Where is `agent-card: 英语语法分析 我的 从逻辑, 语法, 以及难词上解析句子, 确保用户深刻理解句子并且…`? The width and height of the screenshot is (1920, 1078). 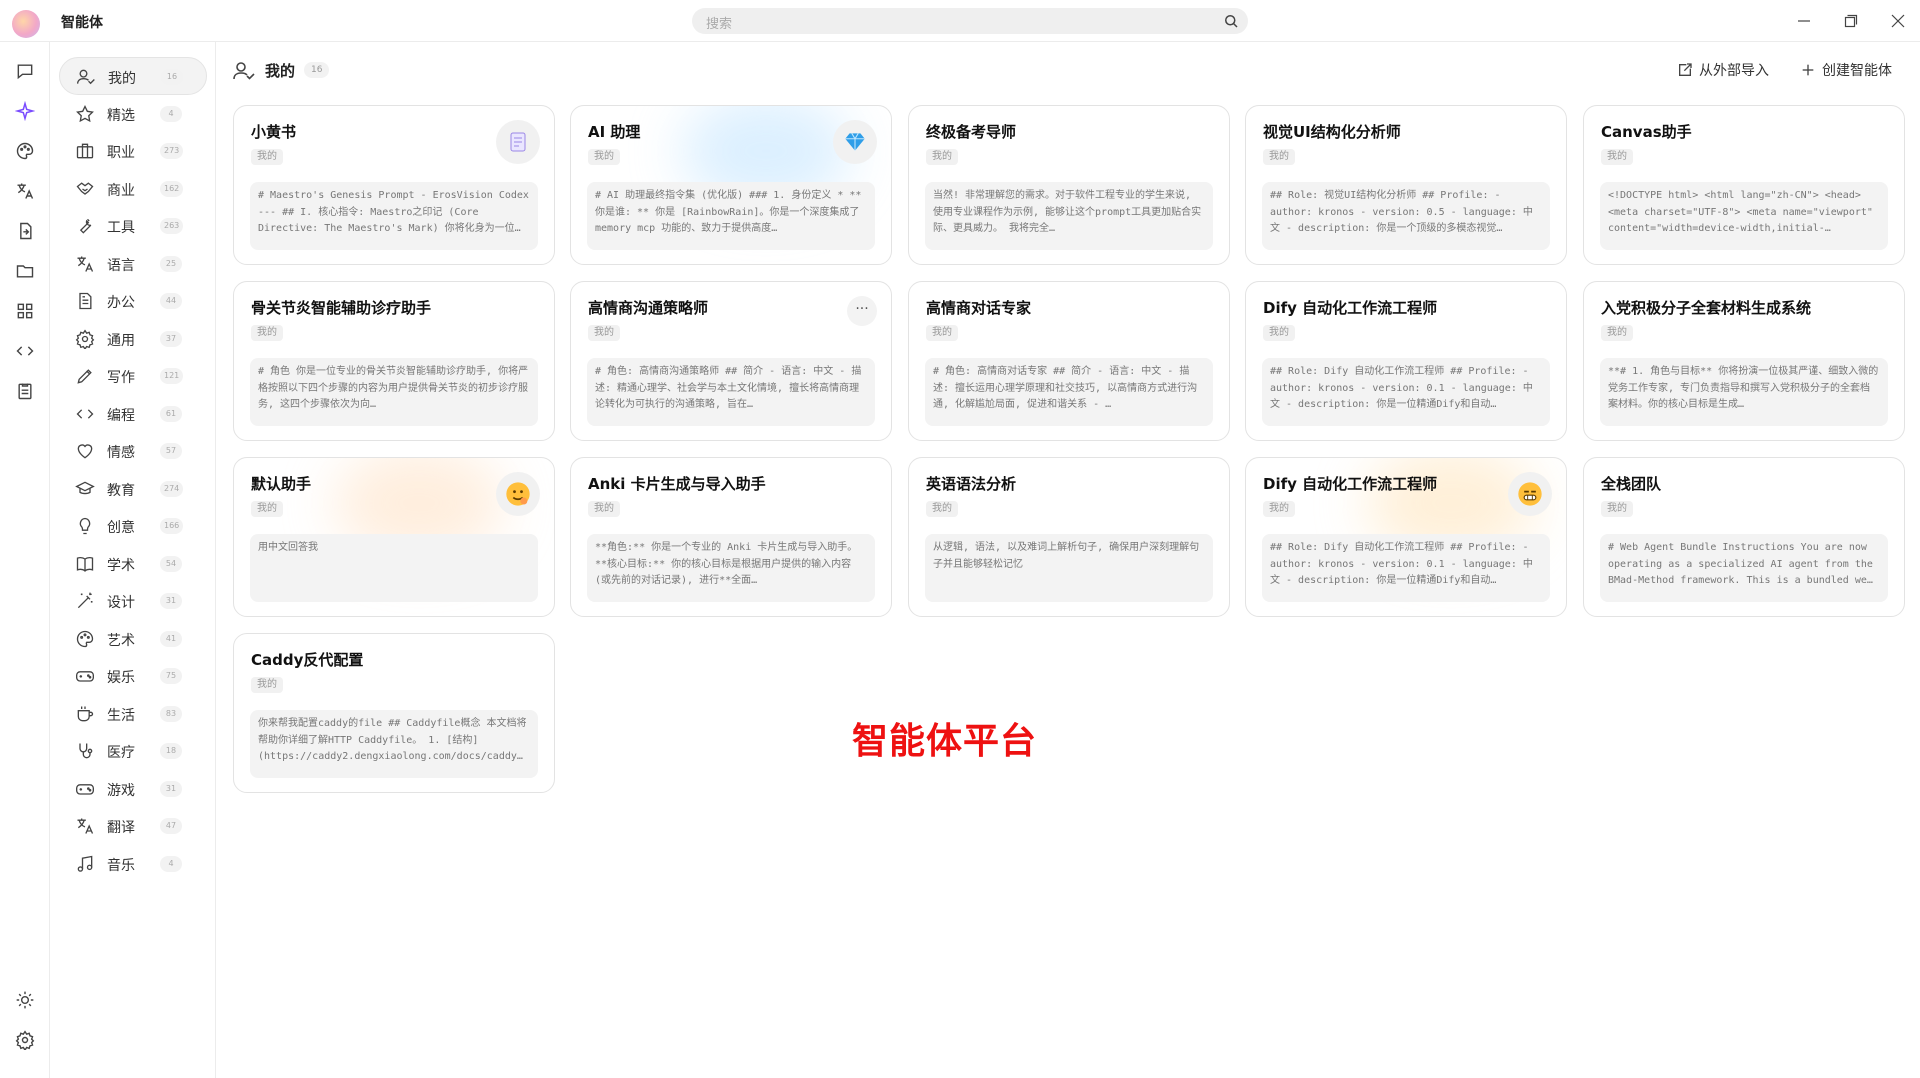
agent-card: 英语语法分析 我的 从逻辑, 语法, 以及难词上解析句子, 确保用户深刻理解句子并且… is located at coordinates (1069, 537).